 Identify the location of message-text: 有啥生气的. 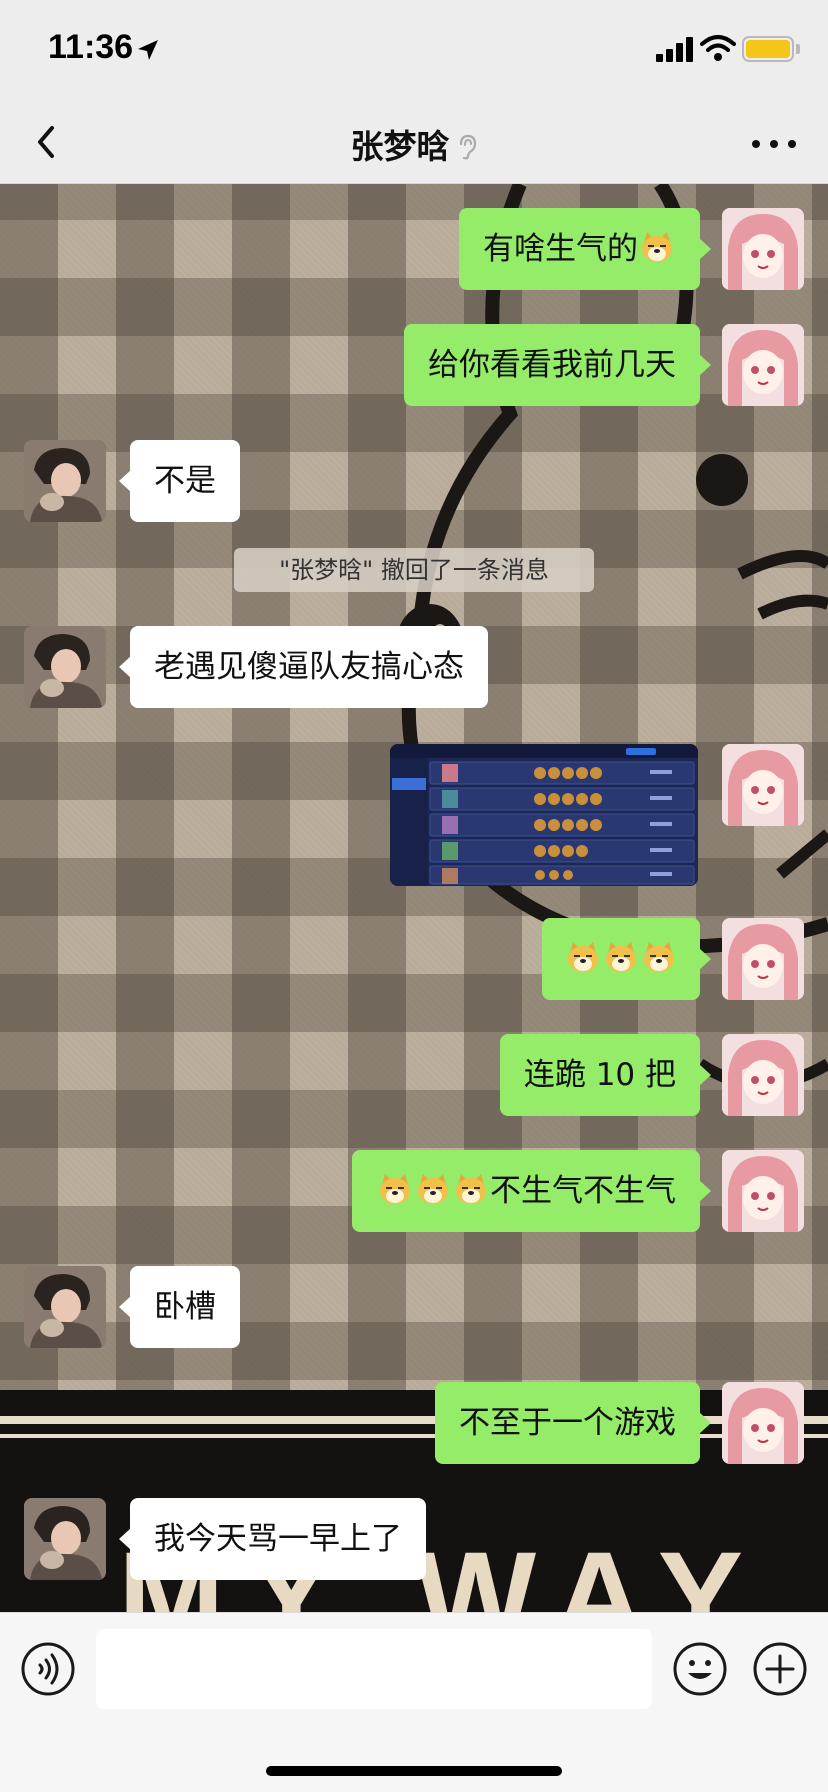
(560, 249).